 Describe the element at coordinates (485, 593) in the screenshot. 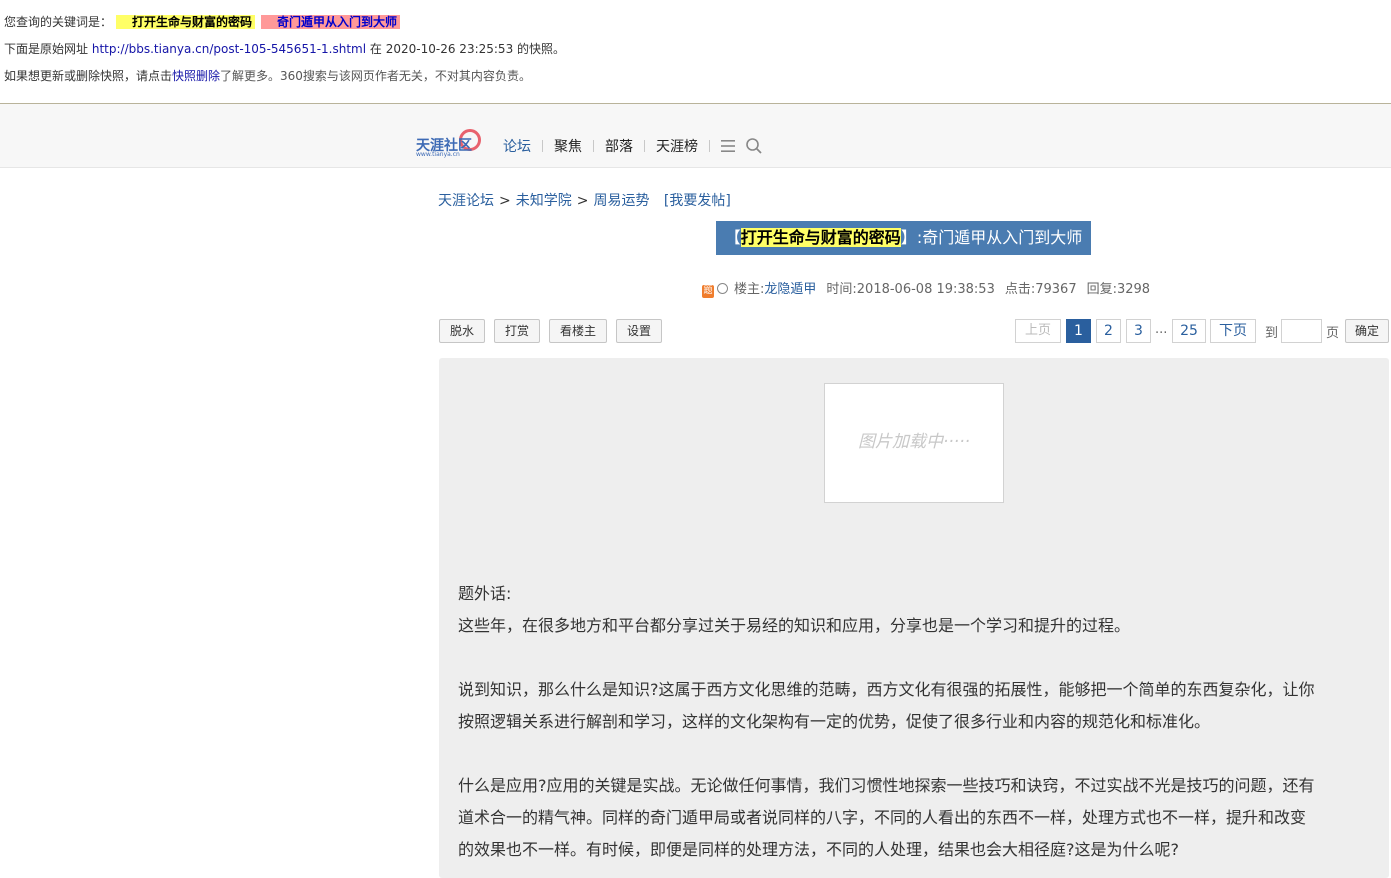

I see `content-line: 题外话:` at that location.